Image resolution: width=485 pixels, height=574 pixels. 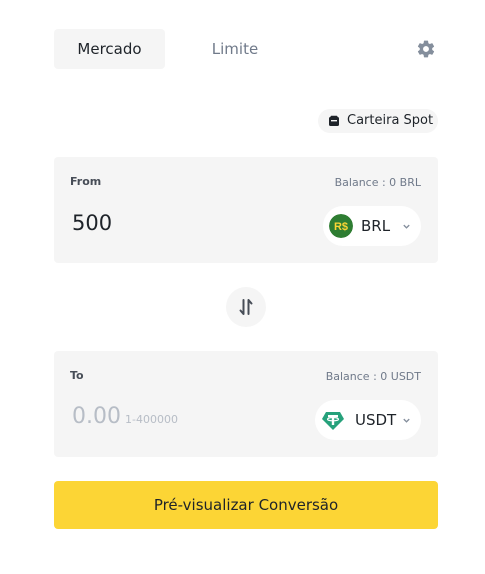 I want to click on order-type-tabs: Mercado Limite, so click(x=246, y=49).